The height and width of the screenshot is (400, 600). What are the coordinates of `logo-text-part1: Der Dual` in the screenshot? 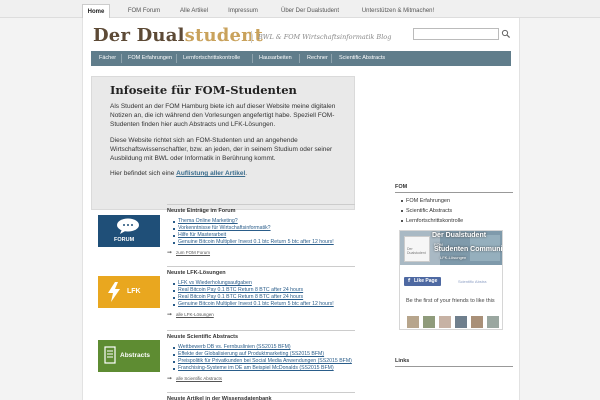 It's located at (139, 35).